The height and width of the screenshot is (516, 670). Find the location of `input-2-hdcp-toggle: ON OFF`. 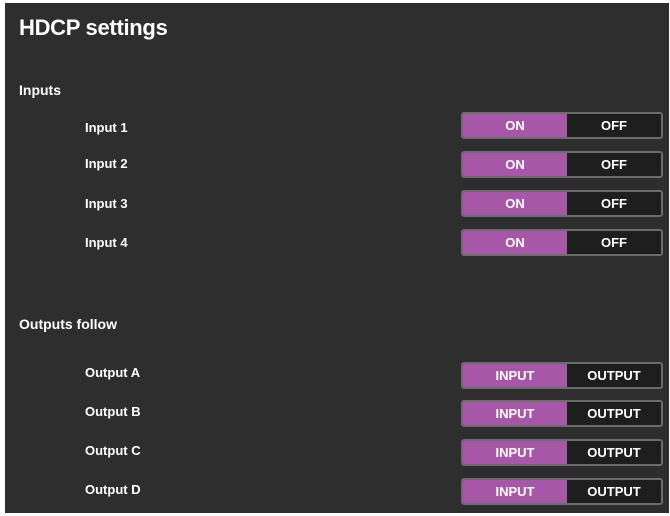

input-2-hdcp-toggle: ON OFF is located at coordinates (562, 164).